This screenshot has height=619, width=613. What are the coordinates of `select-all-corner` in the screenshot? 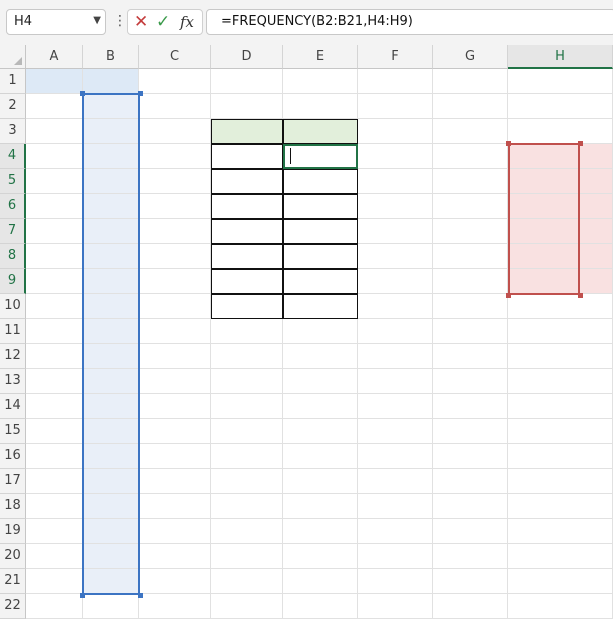 It's located at (13, 57).